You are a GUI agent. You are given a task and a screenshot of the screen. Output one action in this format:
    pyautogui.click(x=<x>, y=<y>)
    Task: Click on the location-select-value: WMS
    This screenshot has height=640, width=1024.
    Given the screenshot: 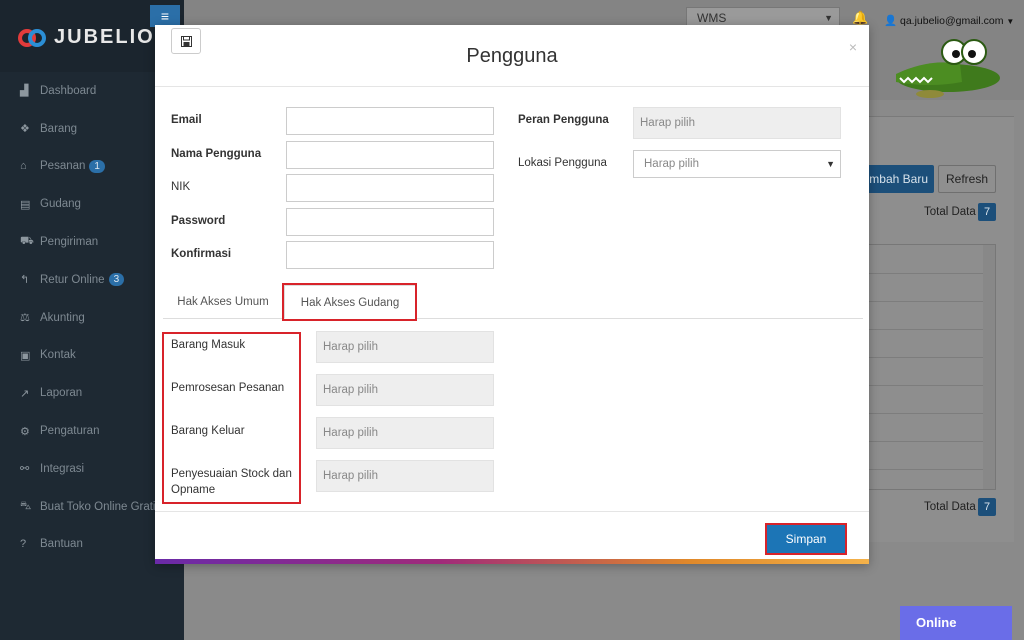 What is the action you would take?
    pyautogui.click(x=712, y=18)
    